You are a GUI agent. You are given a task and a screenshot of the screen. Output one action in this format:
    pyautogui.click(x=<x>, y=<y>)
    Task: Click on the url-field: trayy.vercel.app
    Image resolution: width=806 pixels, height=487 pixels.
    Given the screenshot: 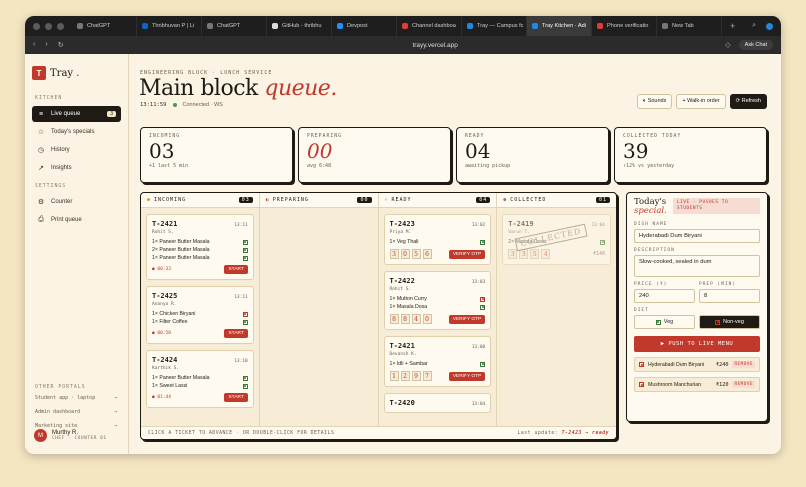 What is the action you would take?
    pyautogui.click(x=435, y=45)
    